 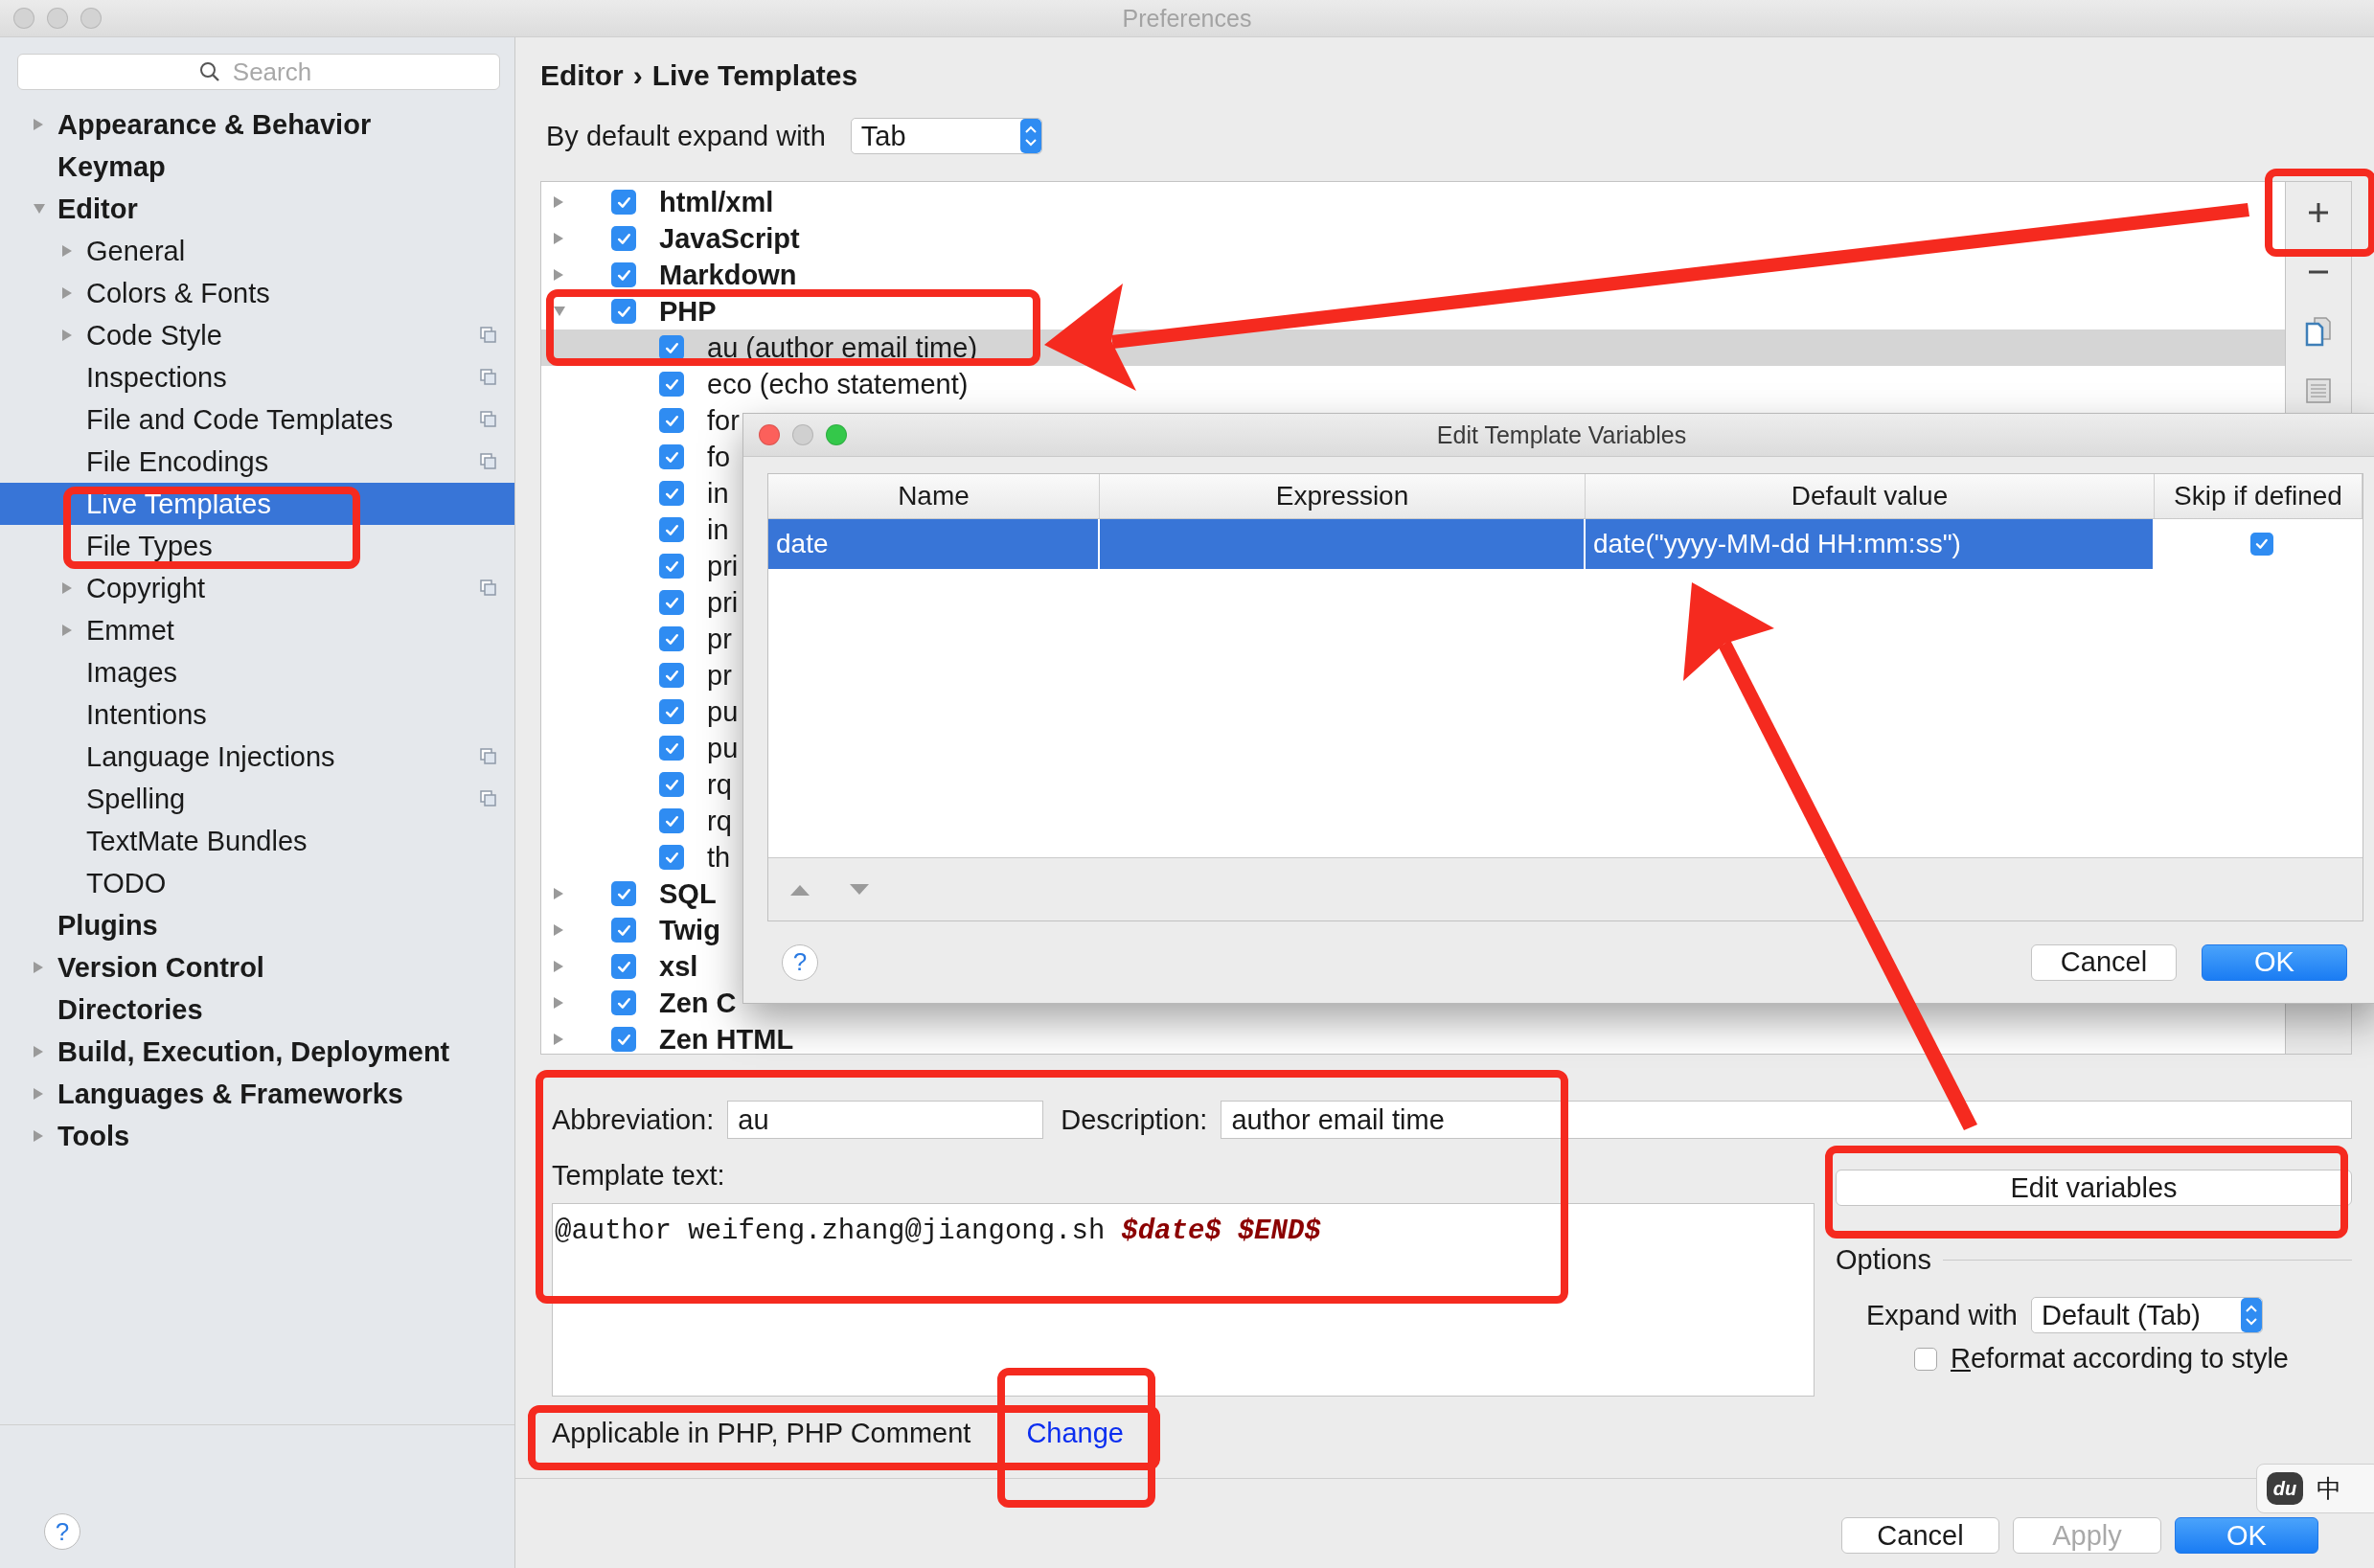 What do you see at coordinates (1187, 18) in the screenshot?
I see `window-title: Preferences` at bounding box center [1187, 18].